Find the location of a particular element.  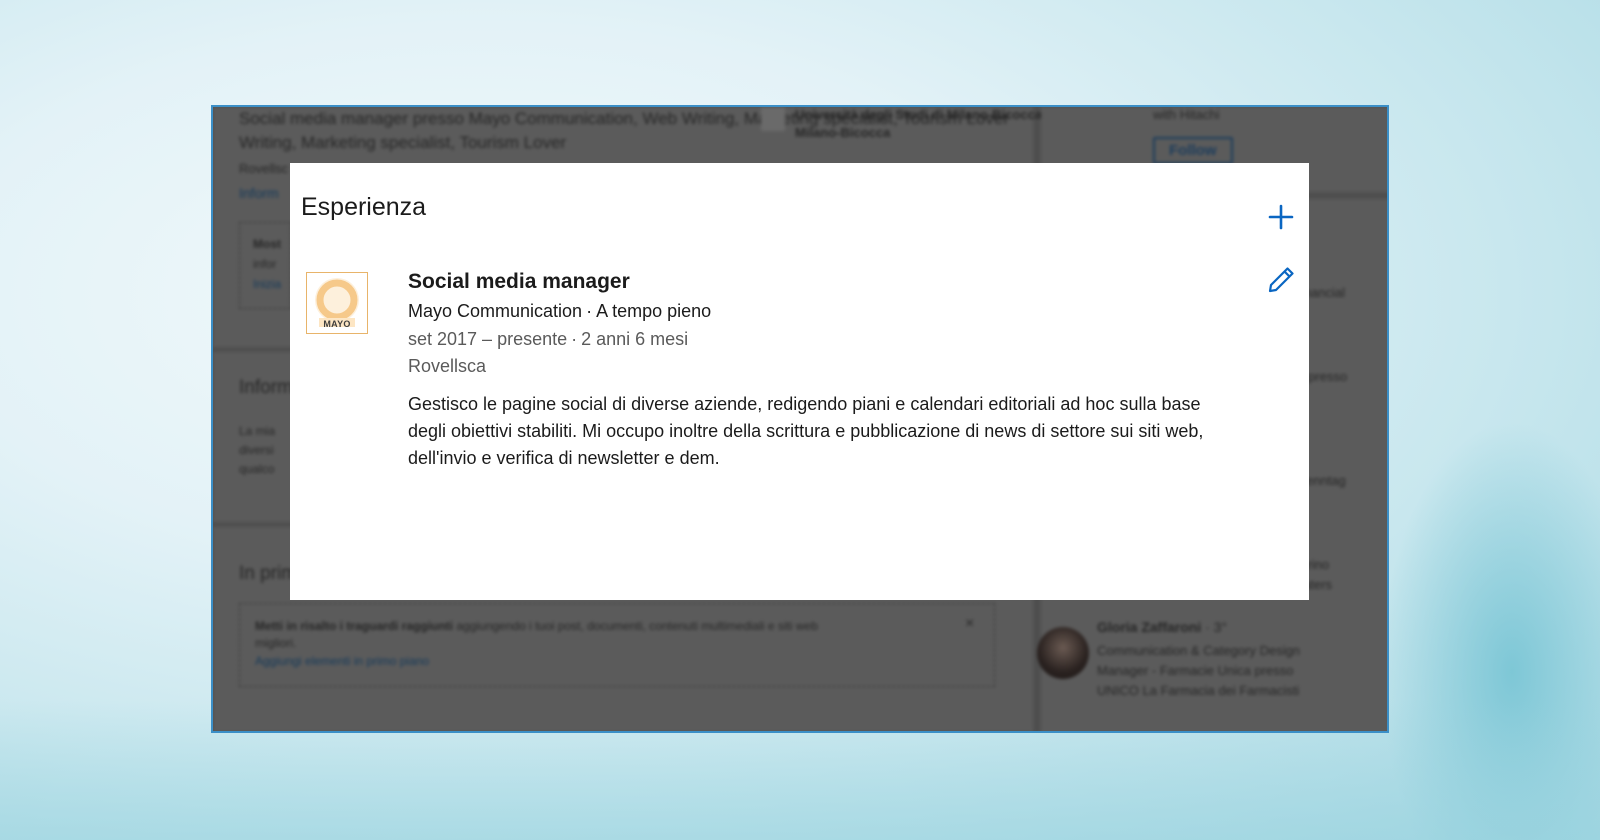

close-icon: × is located at coordinates (969, 624).